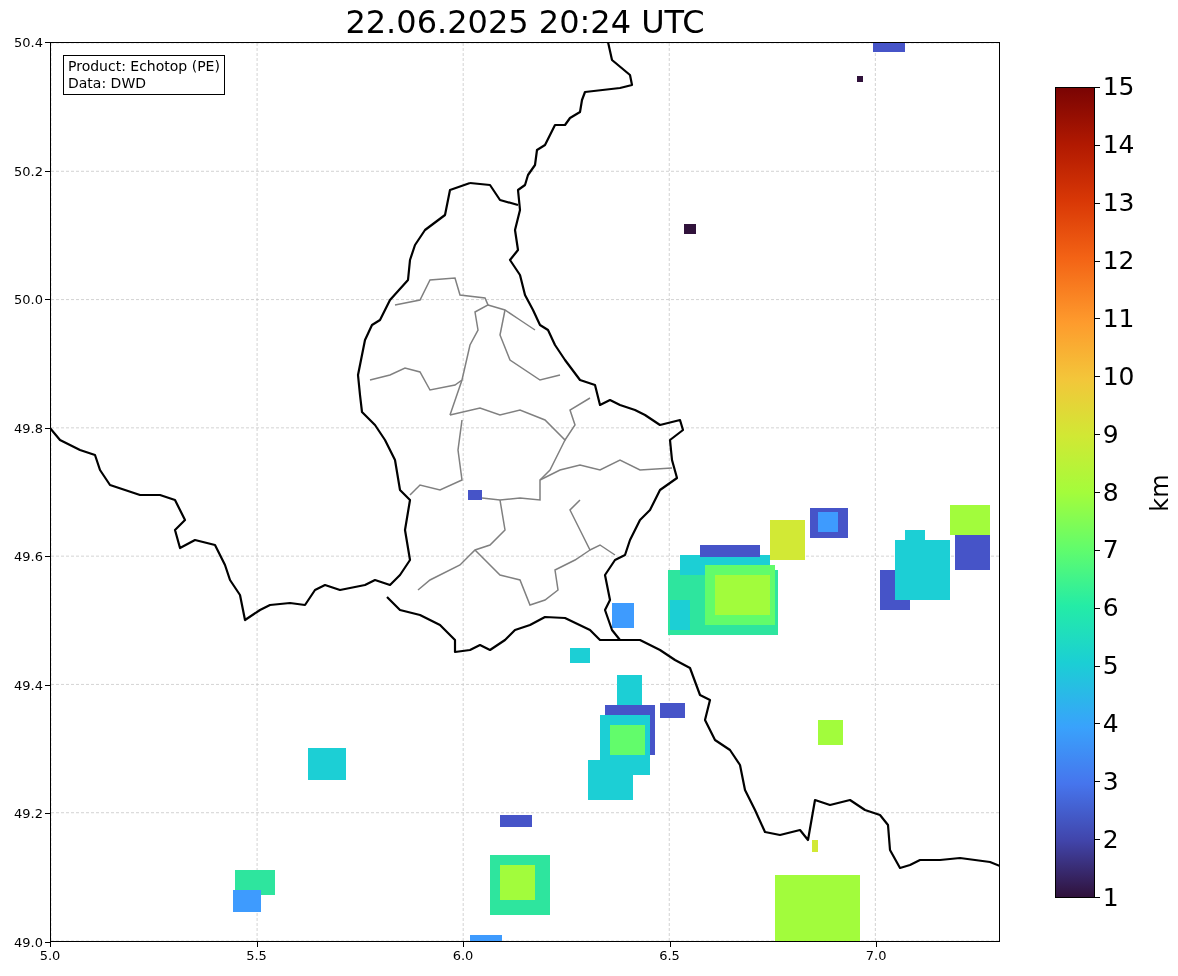 Image resolution: width=1178 pixels, height=976 pixels. I want to click on x-tick-label: 7.0, so click(876, 955).